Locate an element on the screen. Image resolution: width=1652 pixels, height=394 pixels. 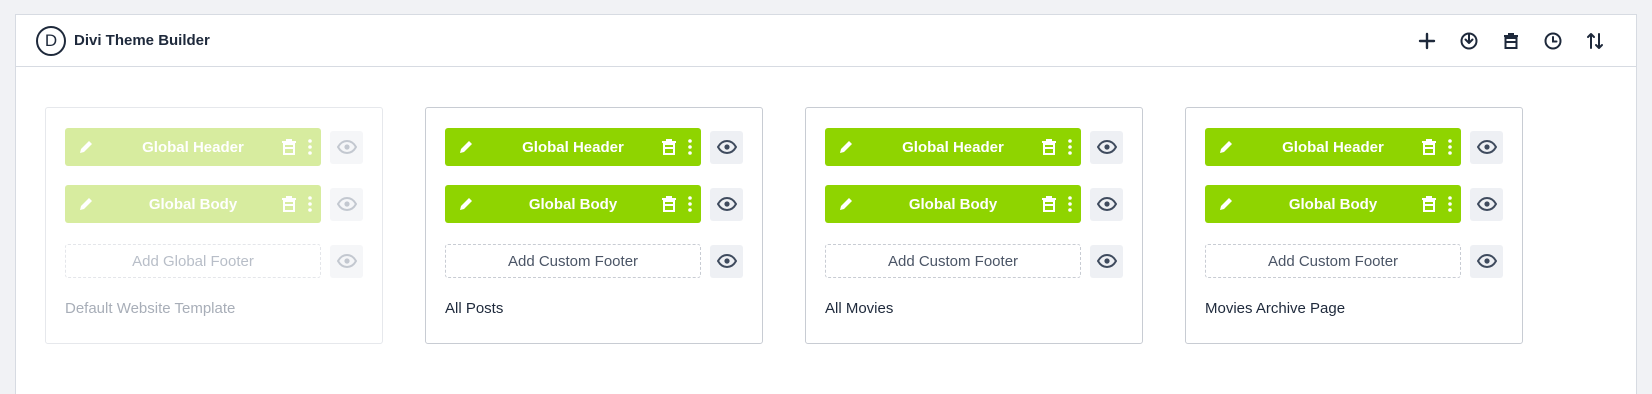
sort-icon is located at coordinates (1595, 41).